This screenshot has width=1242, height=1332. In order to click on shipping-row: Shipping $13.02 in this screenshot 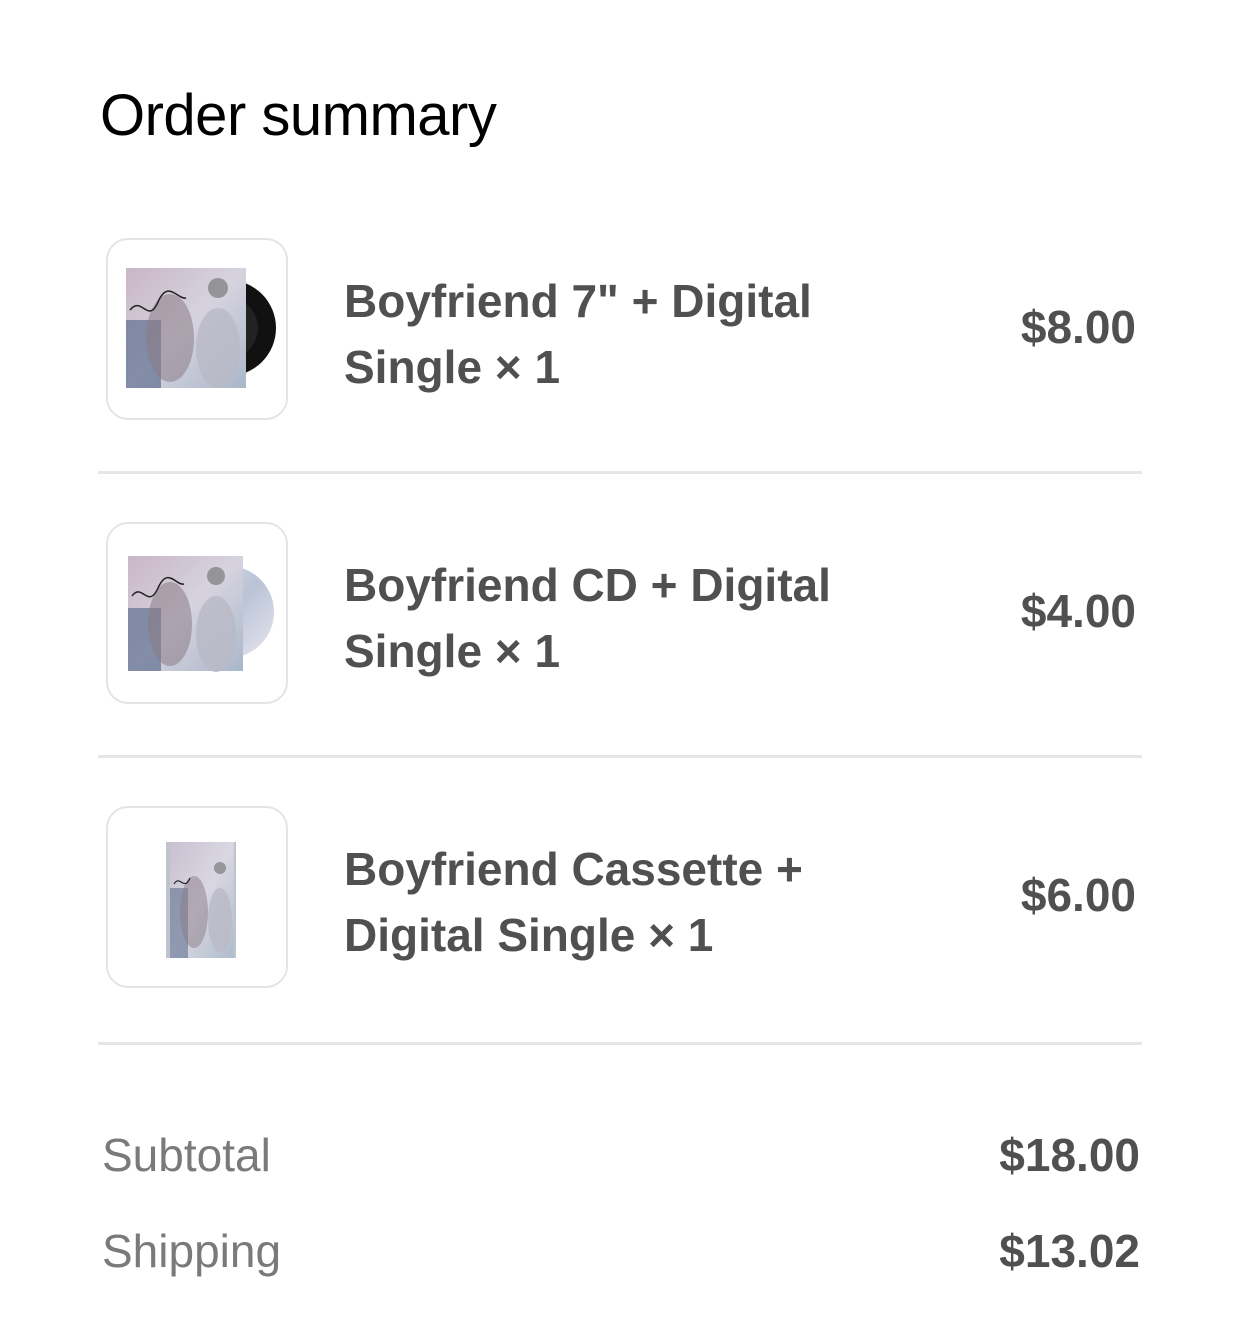, I will do `click(621, 1254)`.